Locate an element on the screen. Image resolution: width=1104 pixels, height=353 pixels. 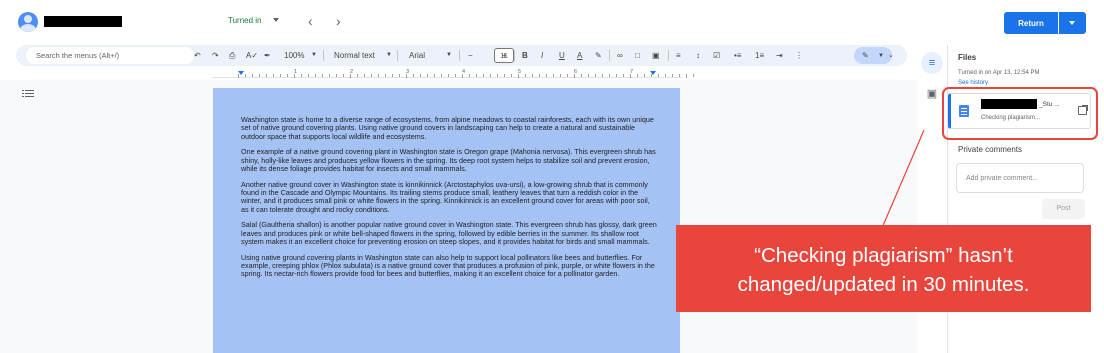
annotation-line-1: “Checking plagiarism” hasn’t is located at coordinates (883, 255).